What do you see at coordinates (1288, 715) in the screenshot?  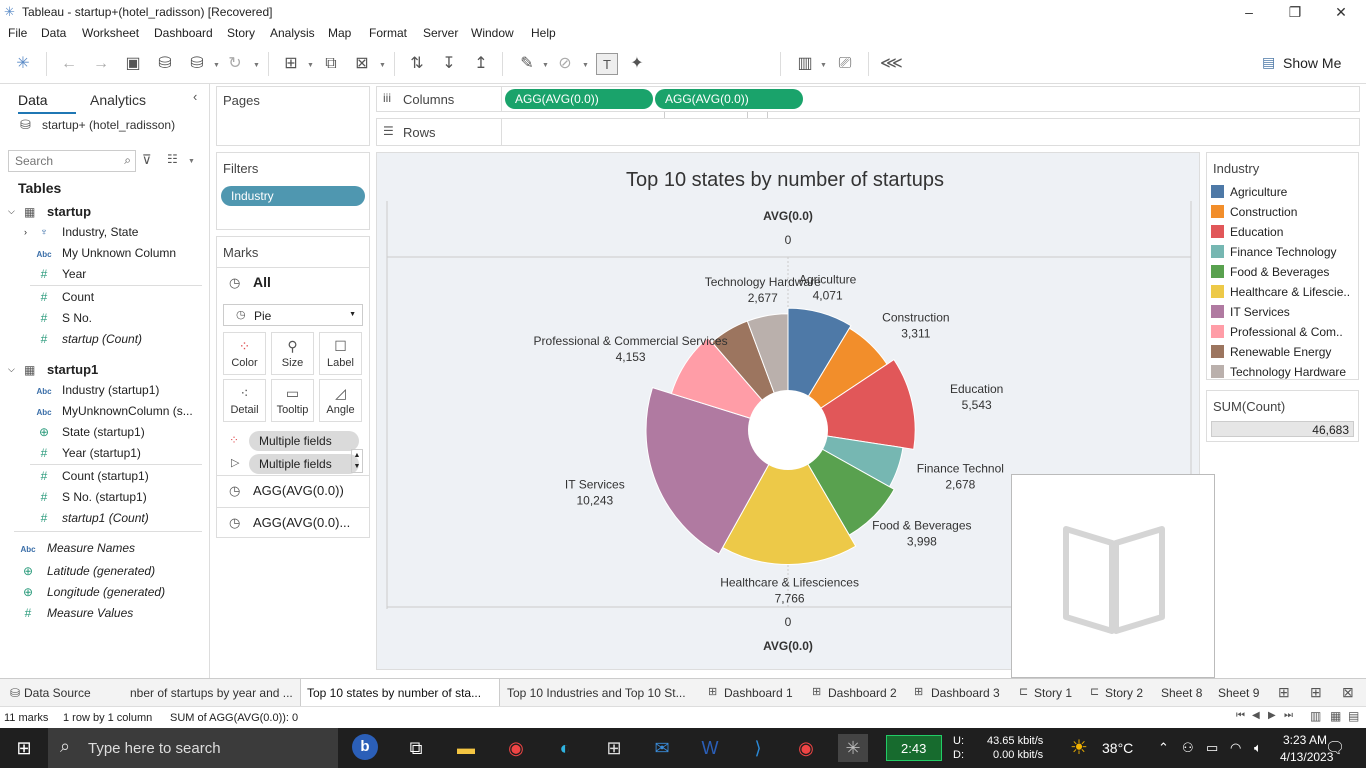 I see `last-sheet-icon: ⏭` at bounding box center [1288, 715].